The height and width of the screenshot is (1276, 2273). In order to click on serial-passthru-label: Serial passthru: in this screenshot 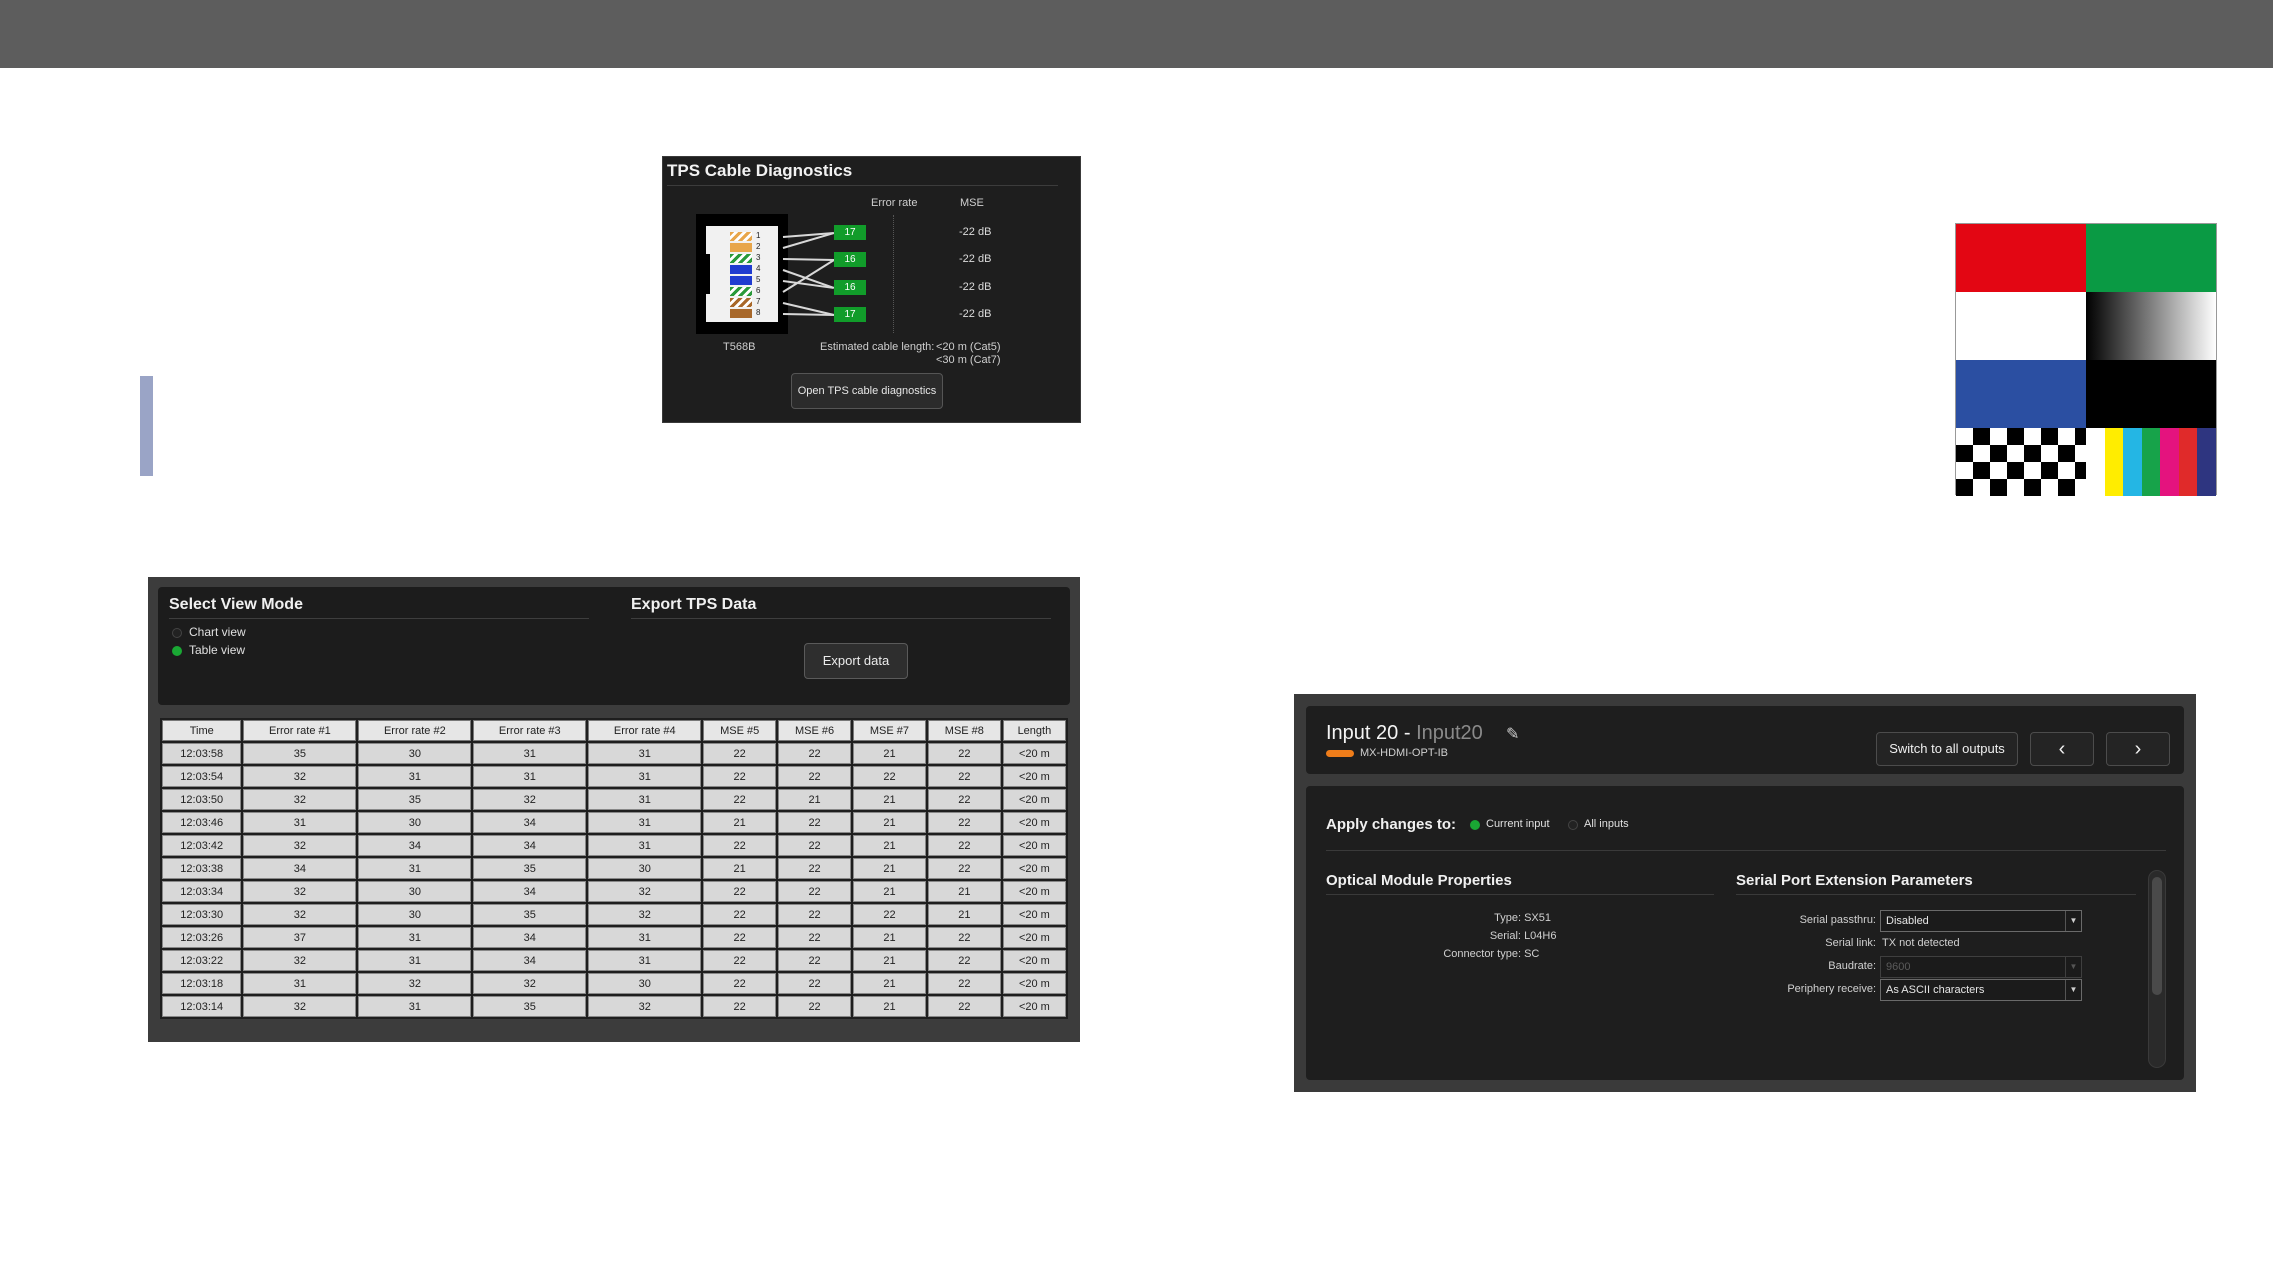, I will do `click(1837, 920)`.